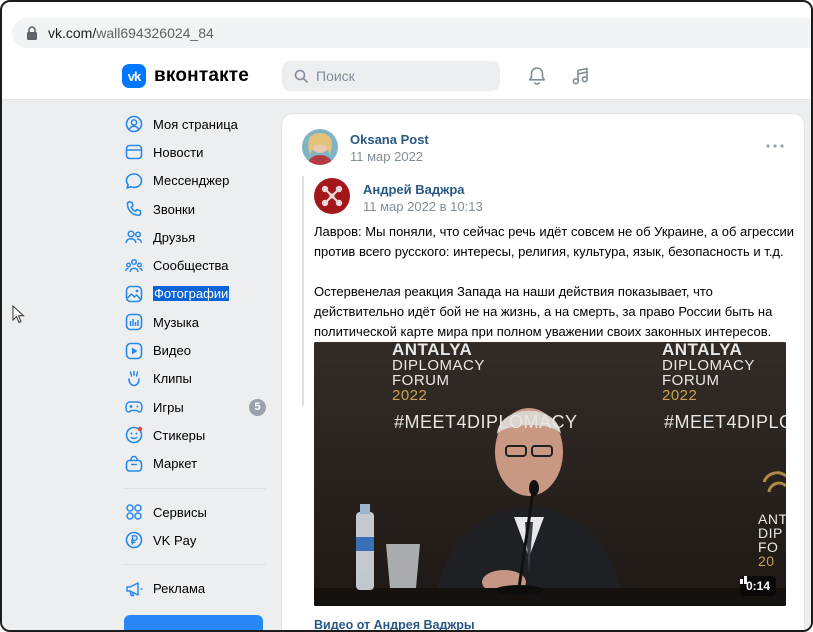  Describe the element at coordinates (134, 512) in the screenshot. I see `services-icon` at that location.